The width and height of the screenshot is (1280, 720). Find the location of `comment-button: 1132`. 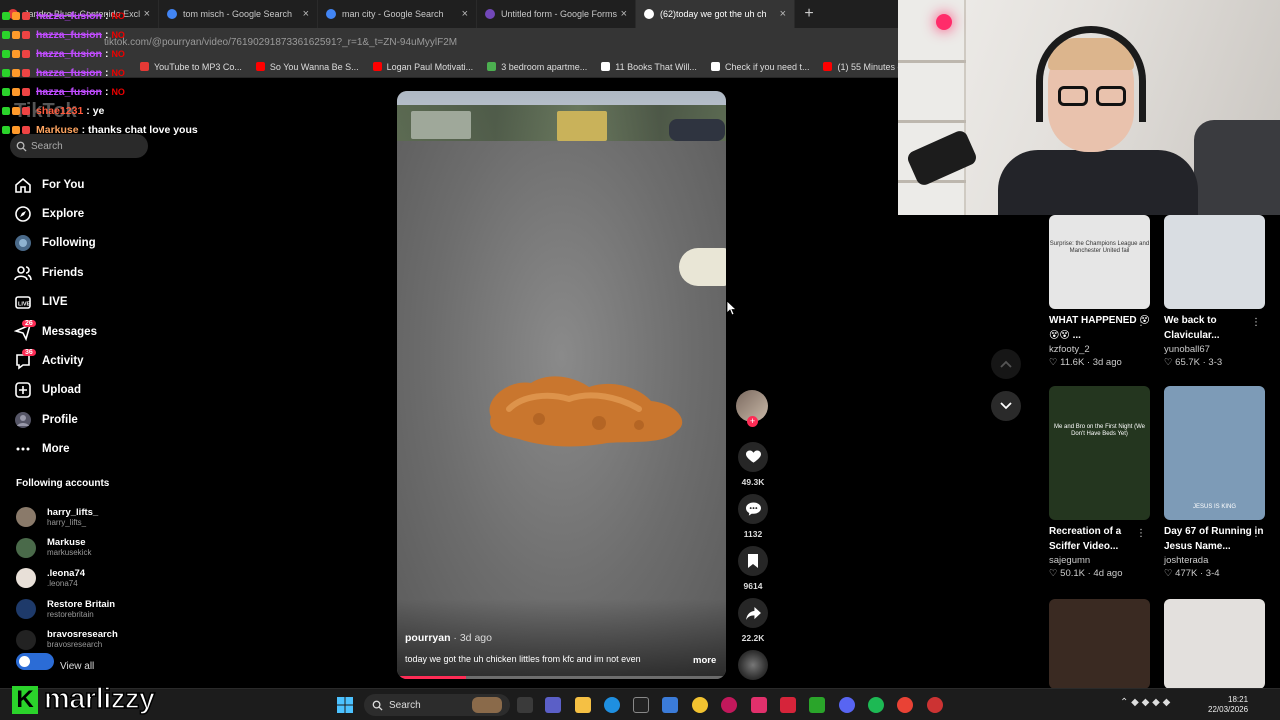

comment-button: 1132 is located at coordinates (753, 516).